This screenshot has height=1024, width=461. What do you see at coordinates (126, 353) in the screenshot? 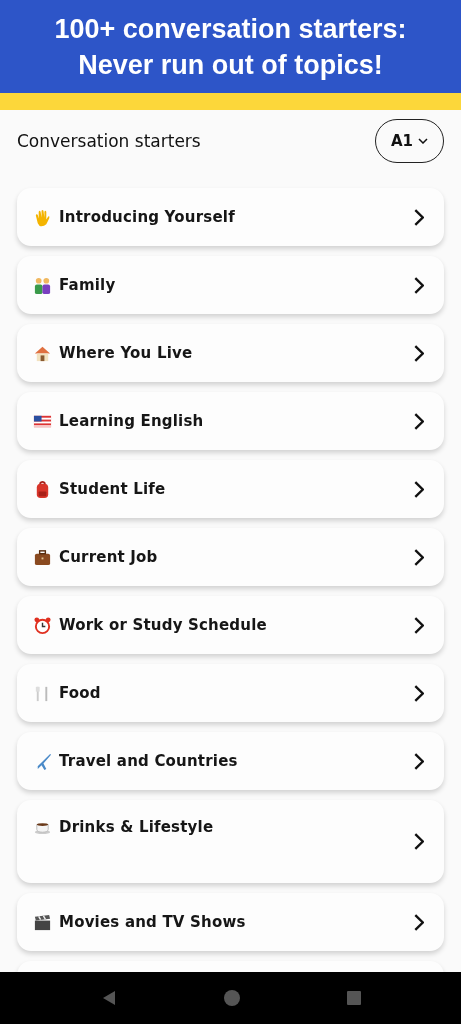
I see `topic-label: Where You Live` at bounding box center [126, 353].